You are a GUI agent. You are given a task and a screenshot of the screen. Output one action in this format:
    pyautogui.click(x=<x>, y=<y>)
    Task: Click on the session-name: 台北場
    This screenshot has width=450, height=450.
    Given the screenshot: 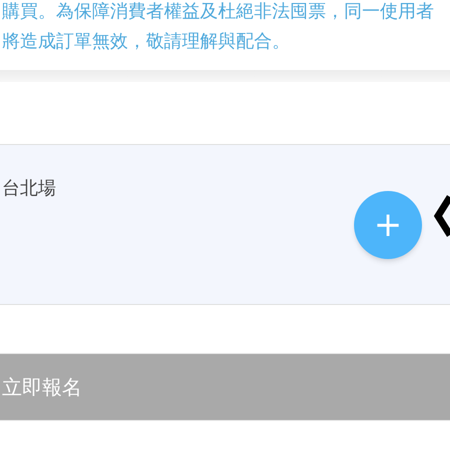 What is the action you would take?
    pyautogui.click(x=28, y=189)
    